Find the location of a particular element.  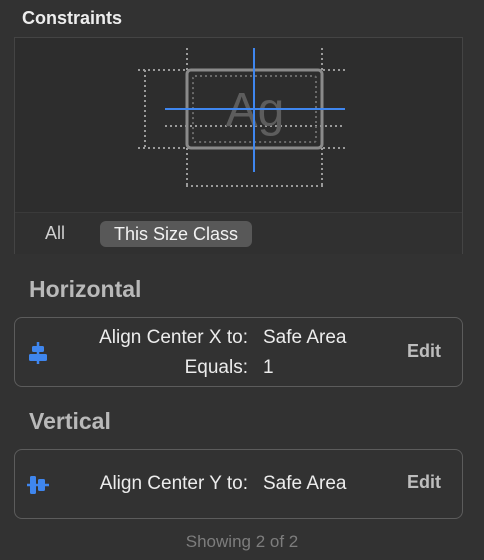

size-class-tabs: All This Size Class is located at coordinates (238, 233).